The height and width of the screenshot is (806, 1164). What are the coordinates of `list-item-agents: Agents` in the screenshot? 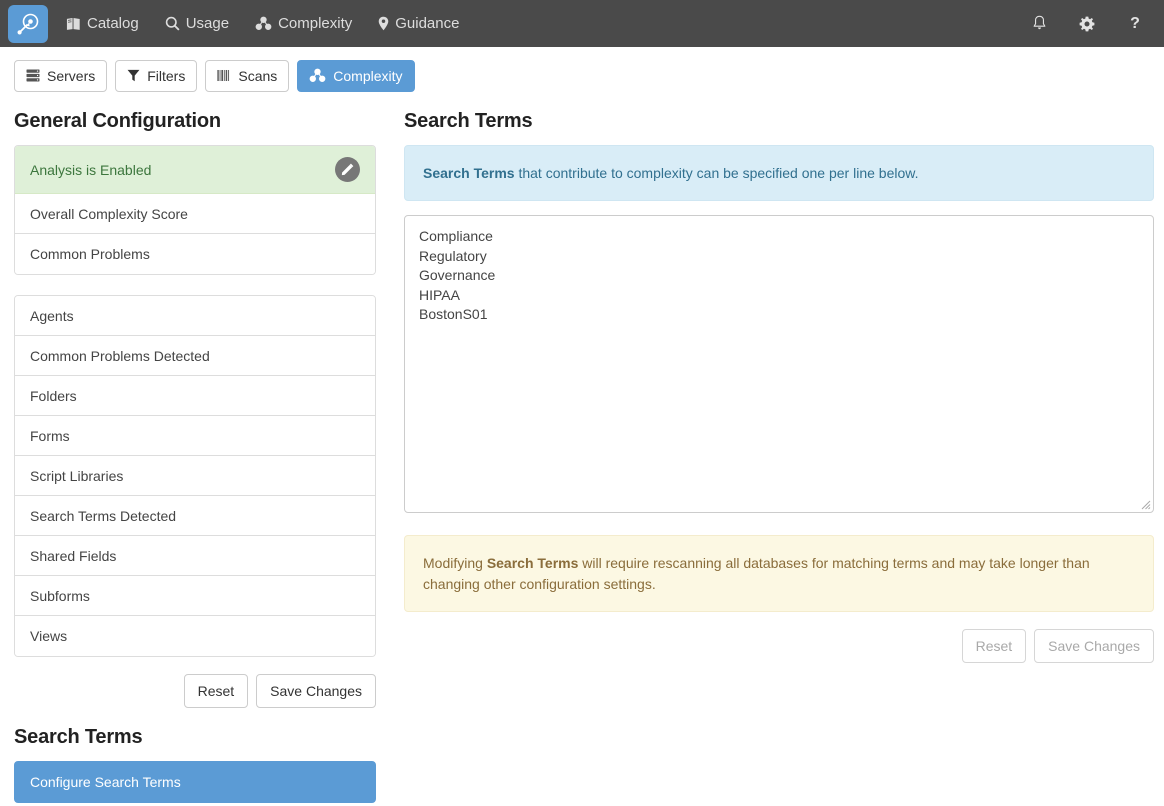 It's located at (195, 316).